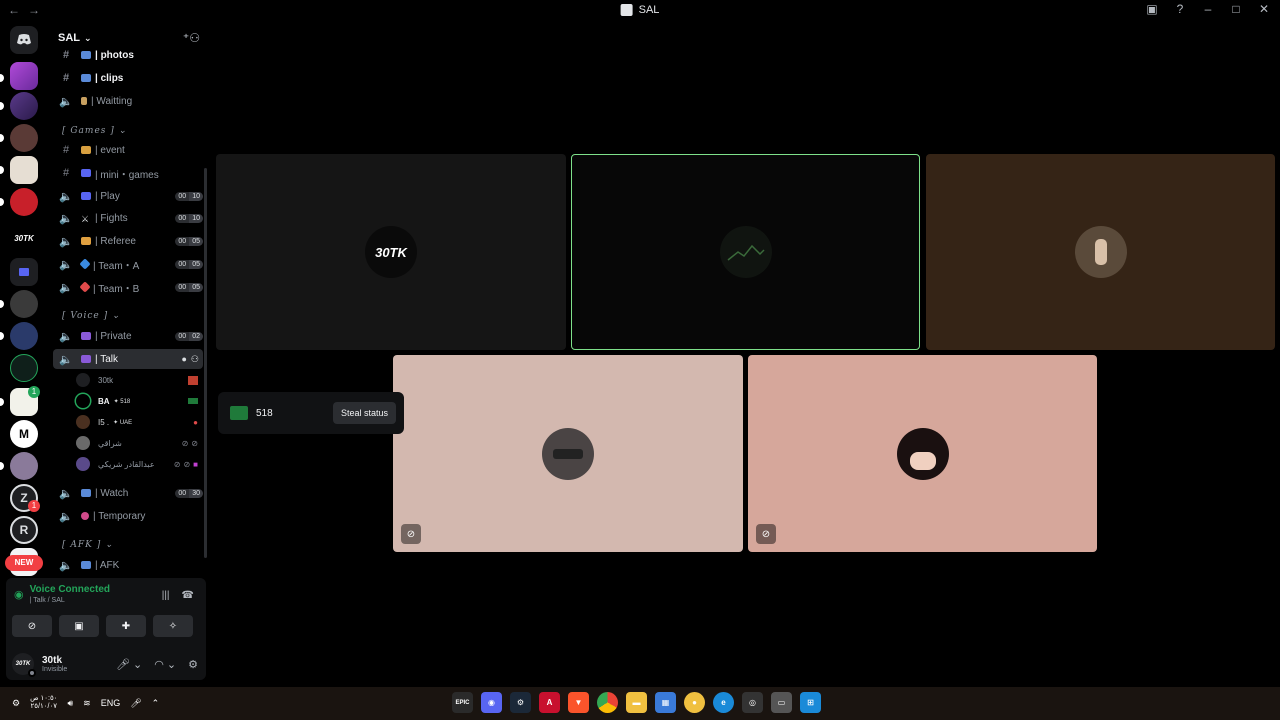 This screenshot has height=720, width=1280. I want to click on category-afk: [ AFK ] ⌄, so click(88, 545).